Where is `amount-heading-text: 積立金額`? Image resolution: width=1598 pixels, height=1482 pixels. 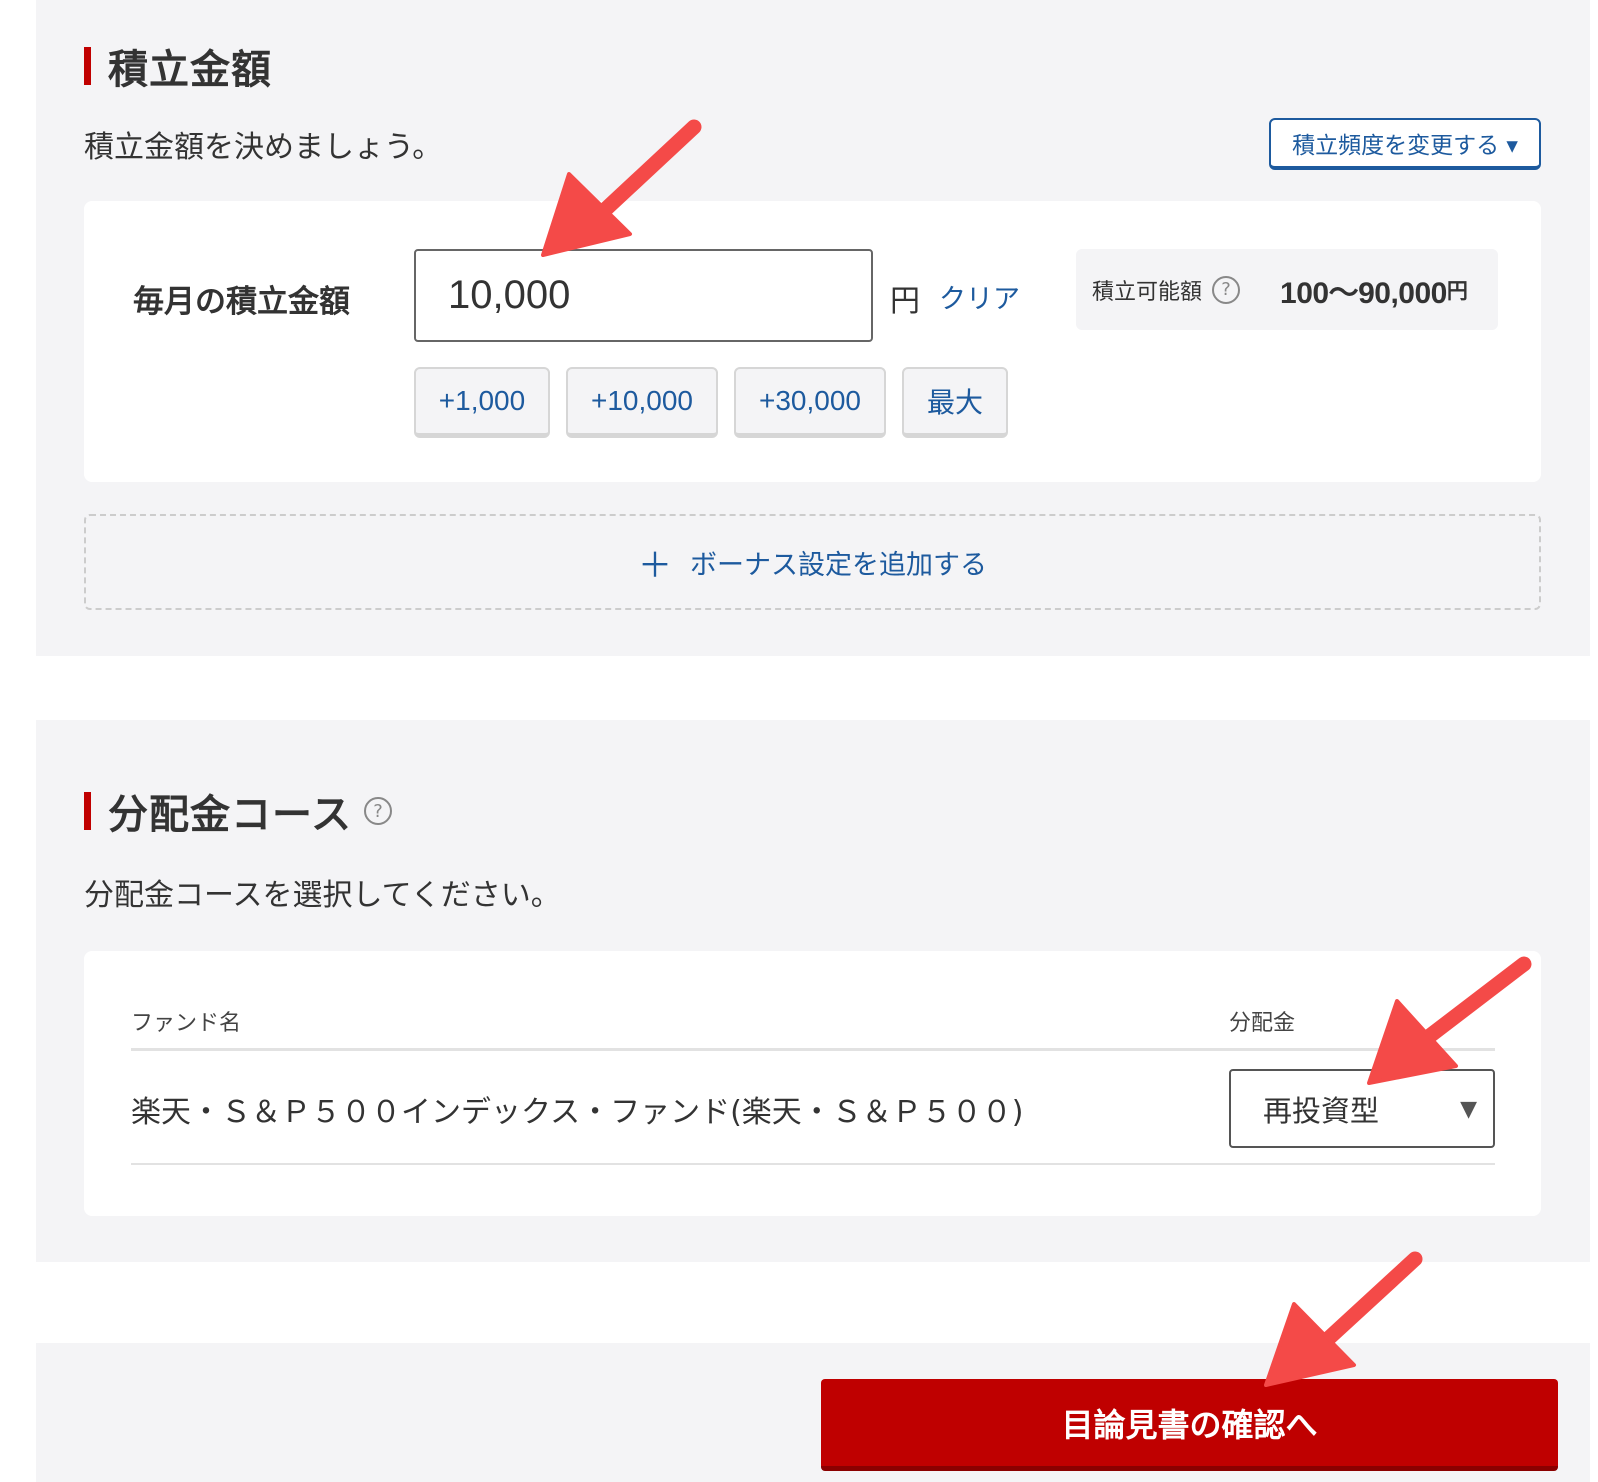 amount-heading-text: 積立金額 is located at coordinates (190, 70).